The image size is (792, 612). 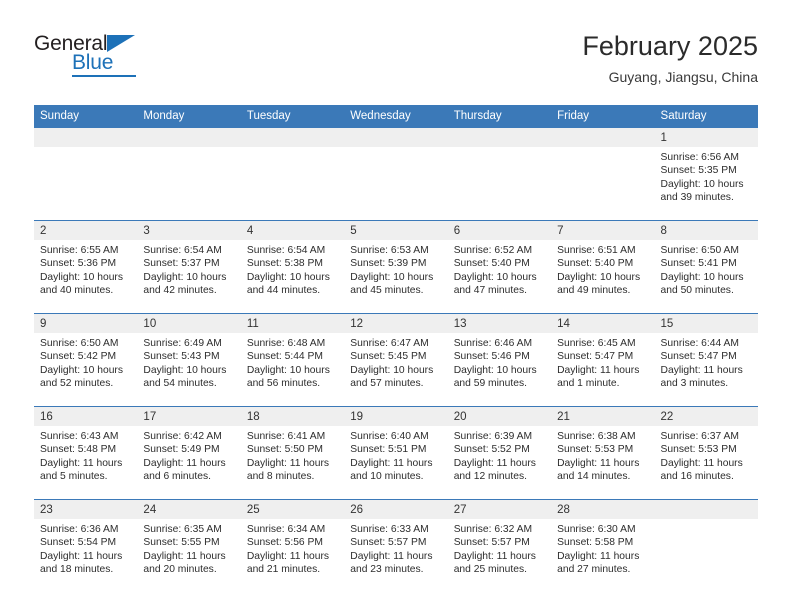 What do you see at coordinates (598, 563) in the screenshot?
I see `daylight-text: Daylight: 11 hours and 27 minutes.` at bounding box center [598, 563].